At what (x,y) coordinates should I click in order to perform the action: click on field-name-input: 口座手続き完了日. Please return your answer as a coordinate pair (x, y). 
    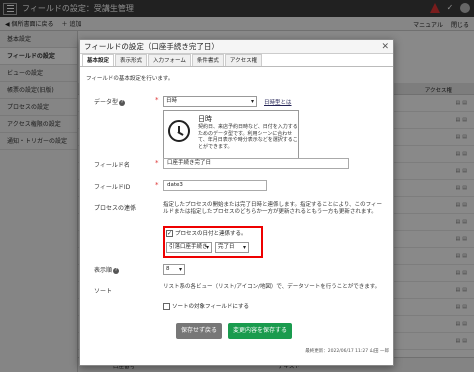
    Looking at the image, I should click on (256, 163).